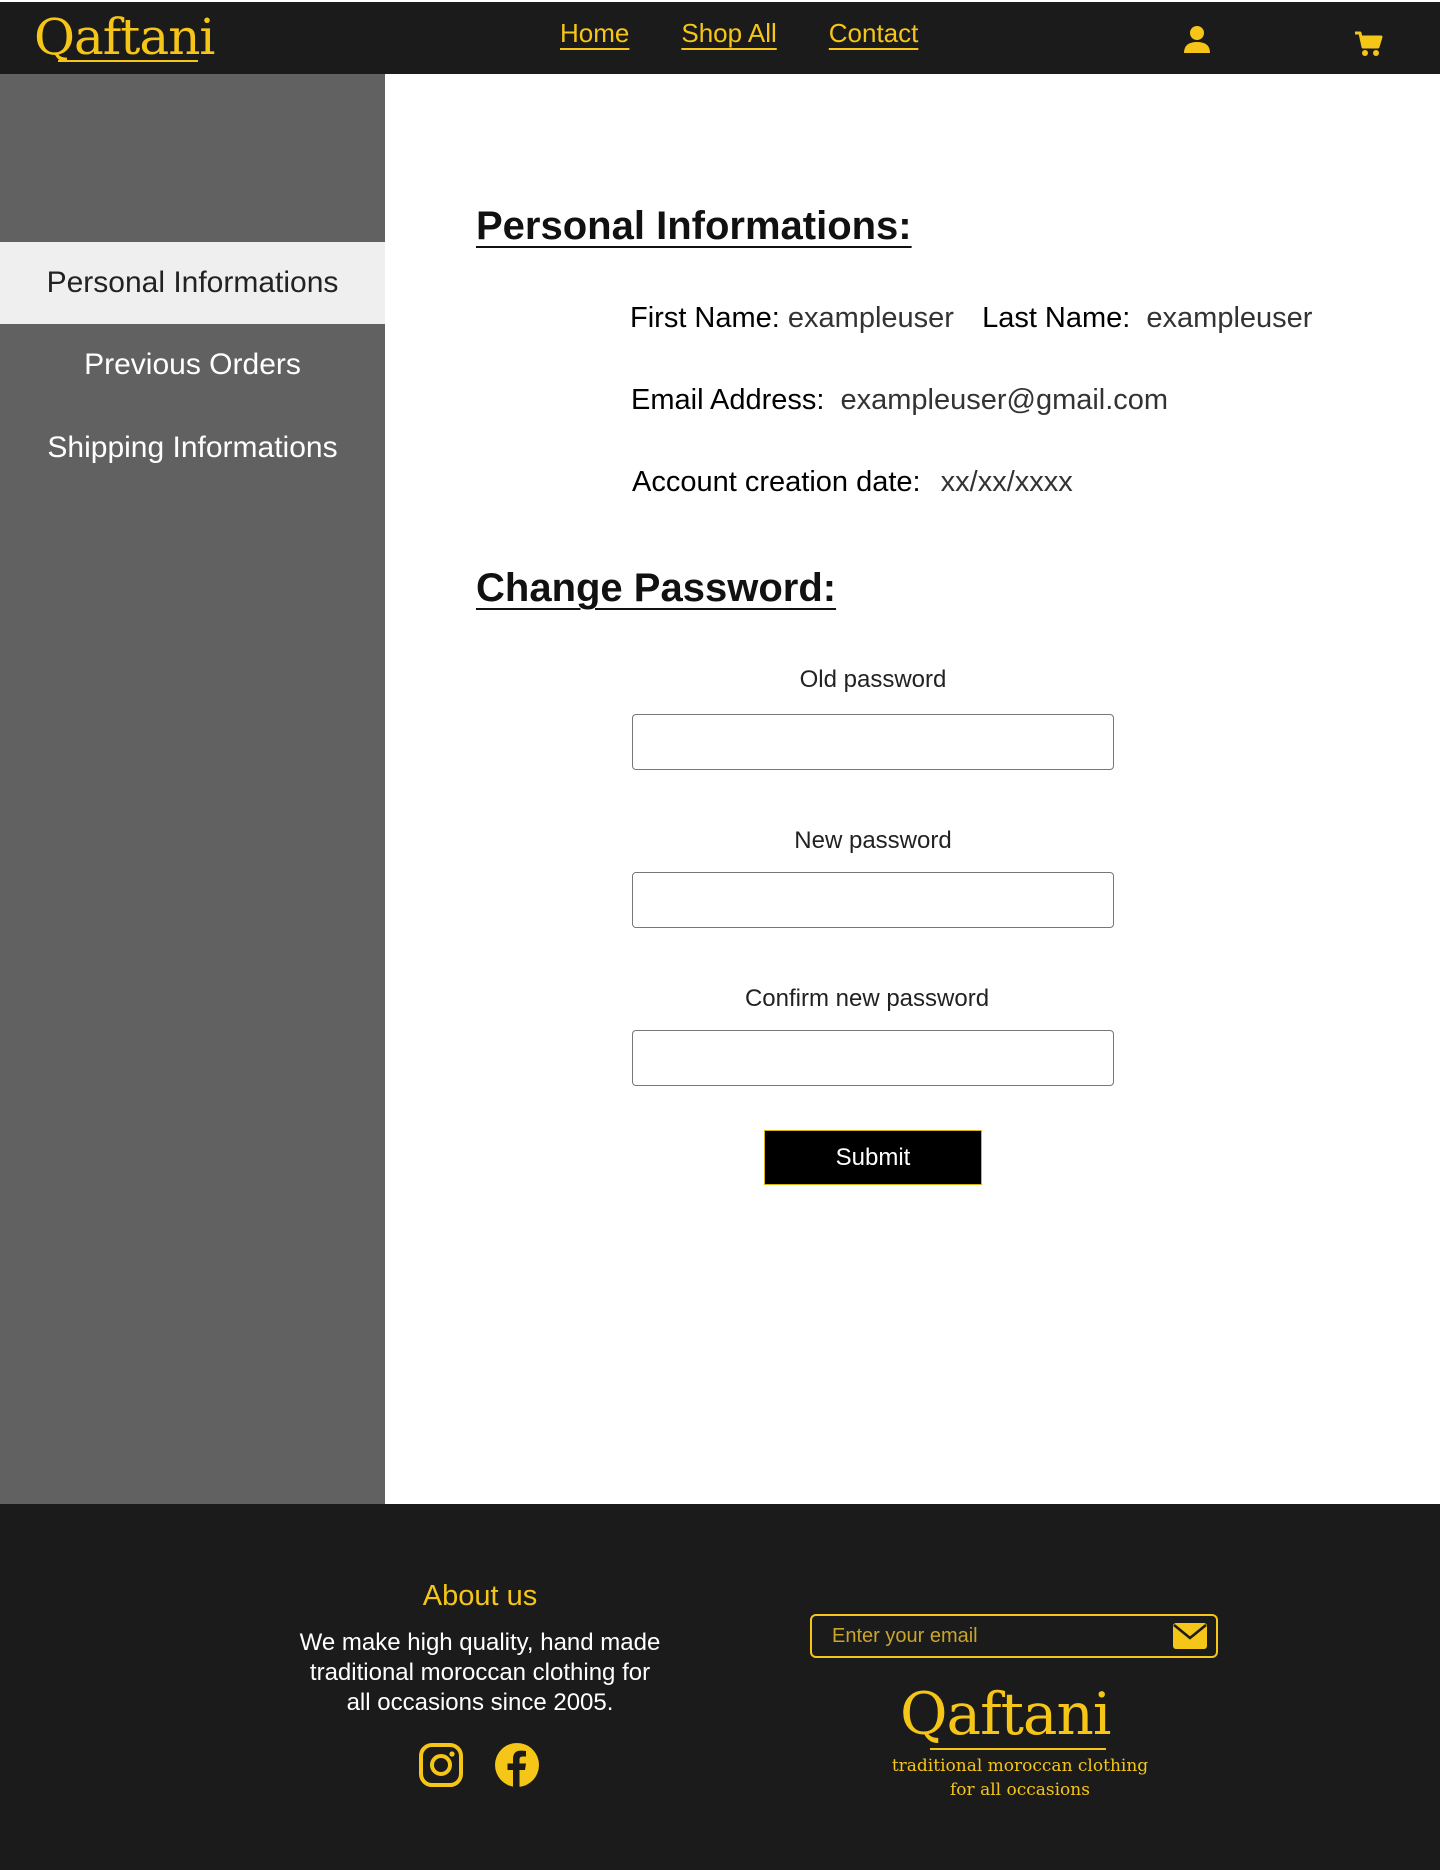  What do you see at coordinates (873, 840) in the screenshot?
I see `new-password-label: New password` at bounding box center [873, 840].